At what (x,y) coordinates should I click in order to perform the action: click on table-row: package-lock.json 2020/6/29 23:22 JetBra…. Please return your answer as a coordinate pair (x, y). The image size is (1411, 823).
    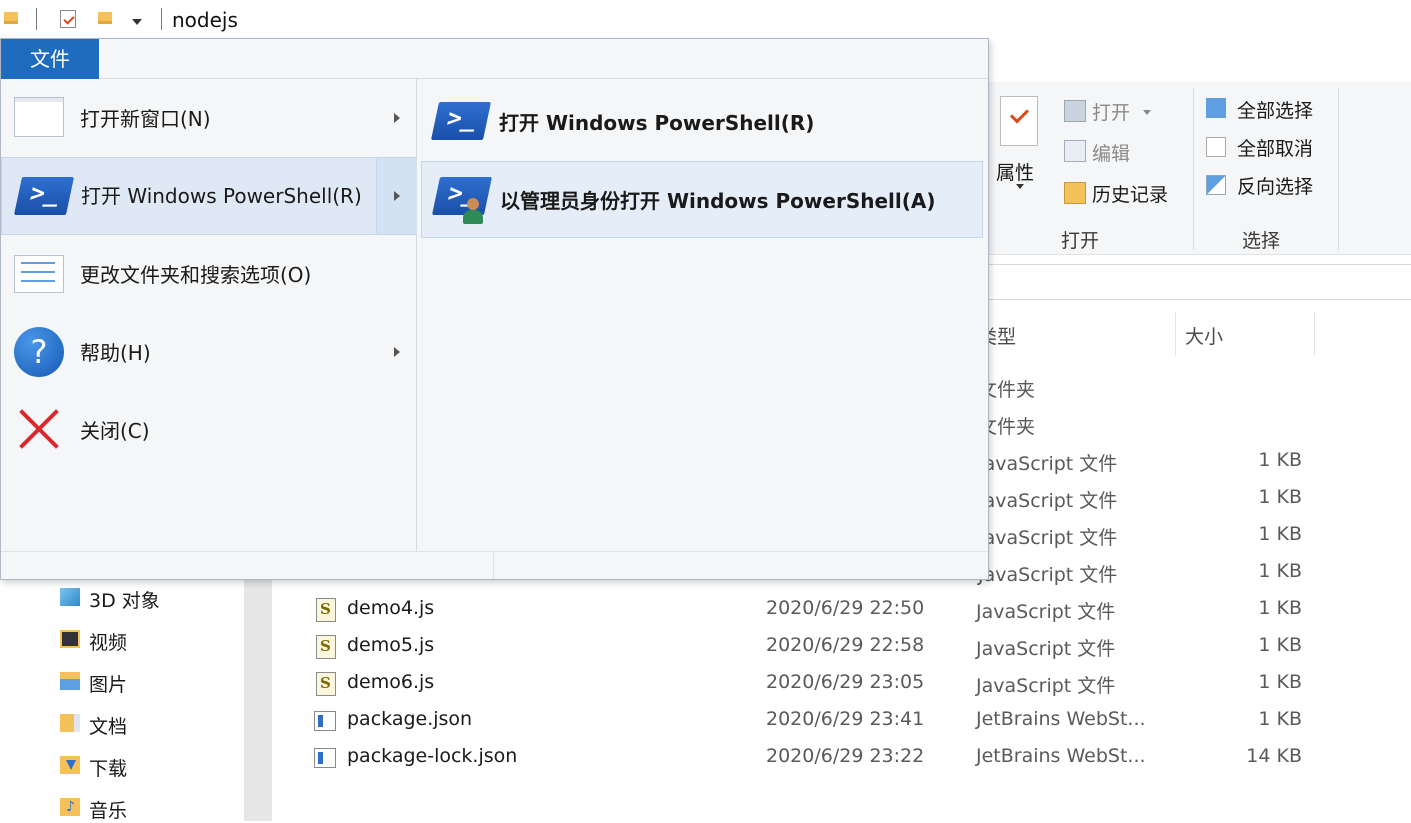
    Looking at the image, I should click on (810, 759).